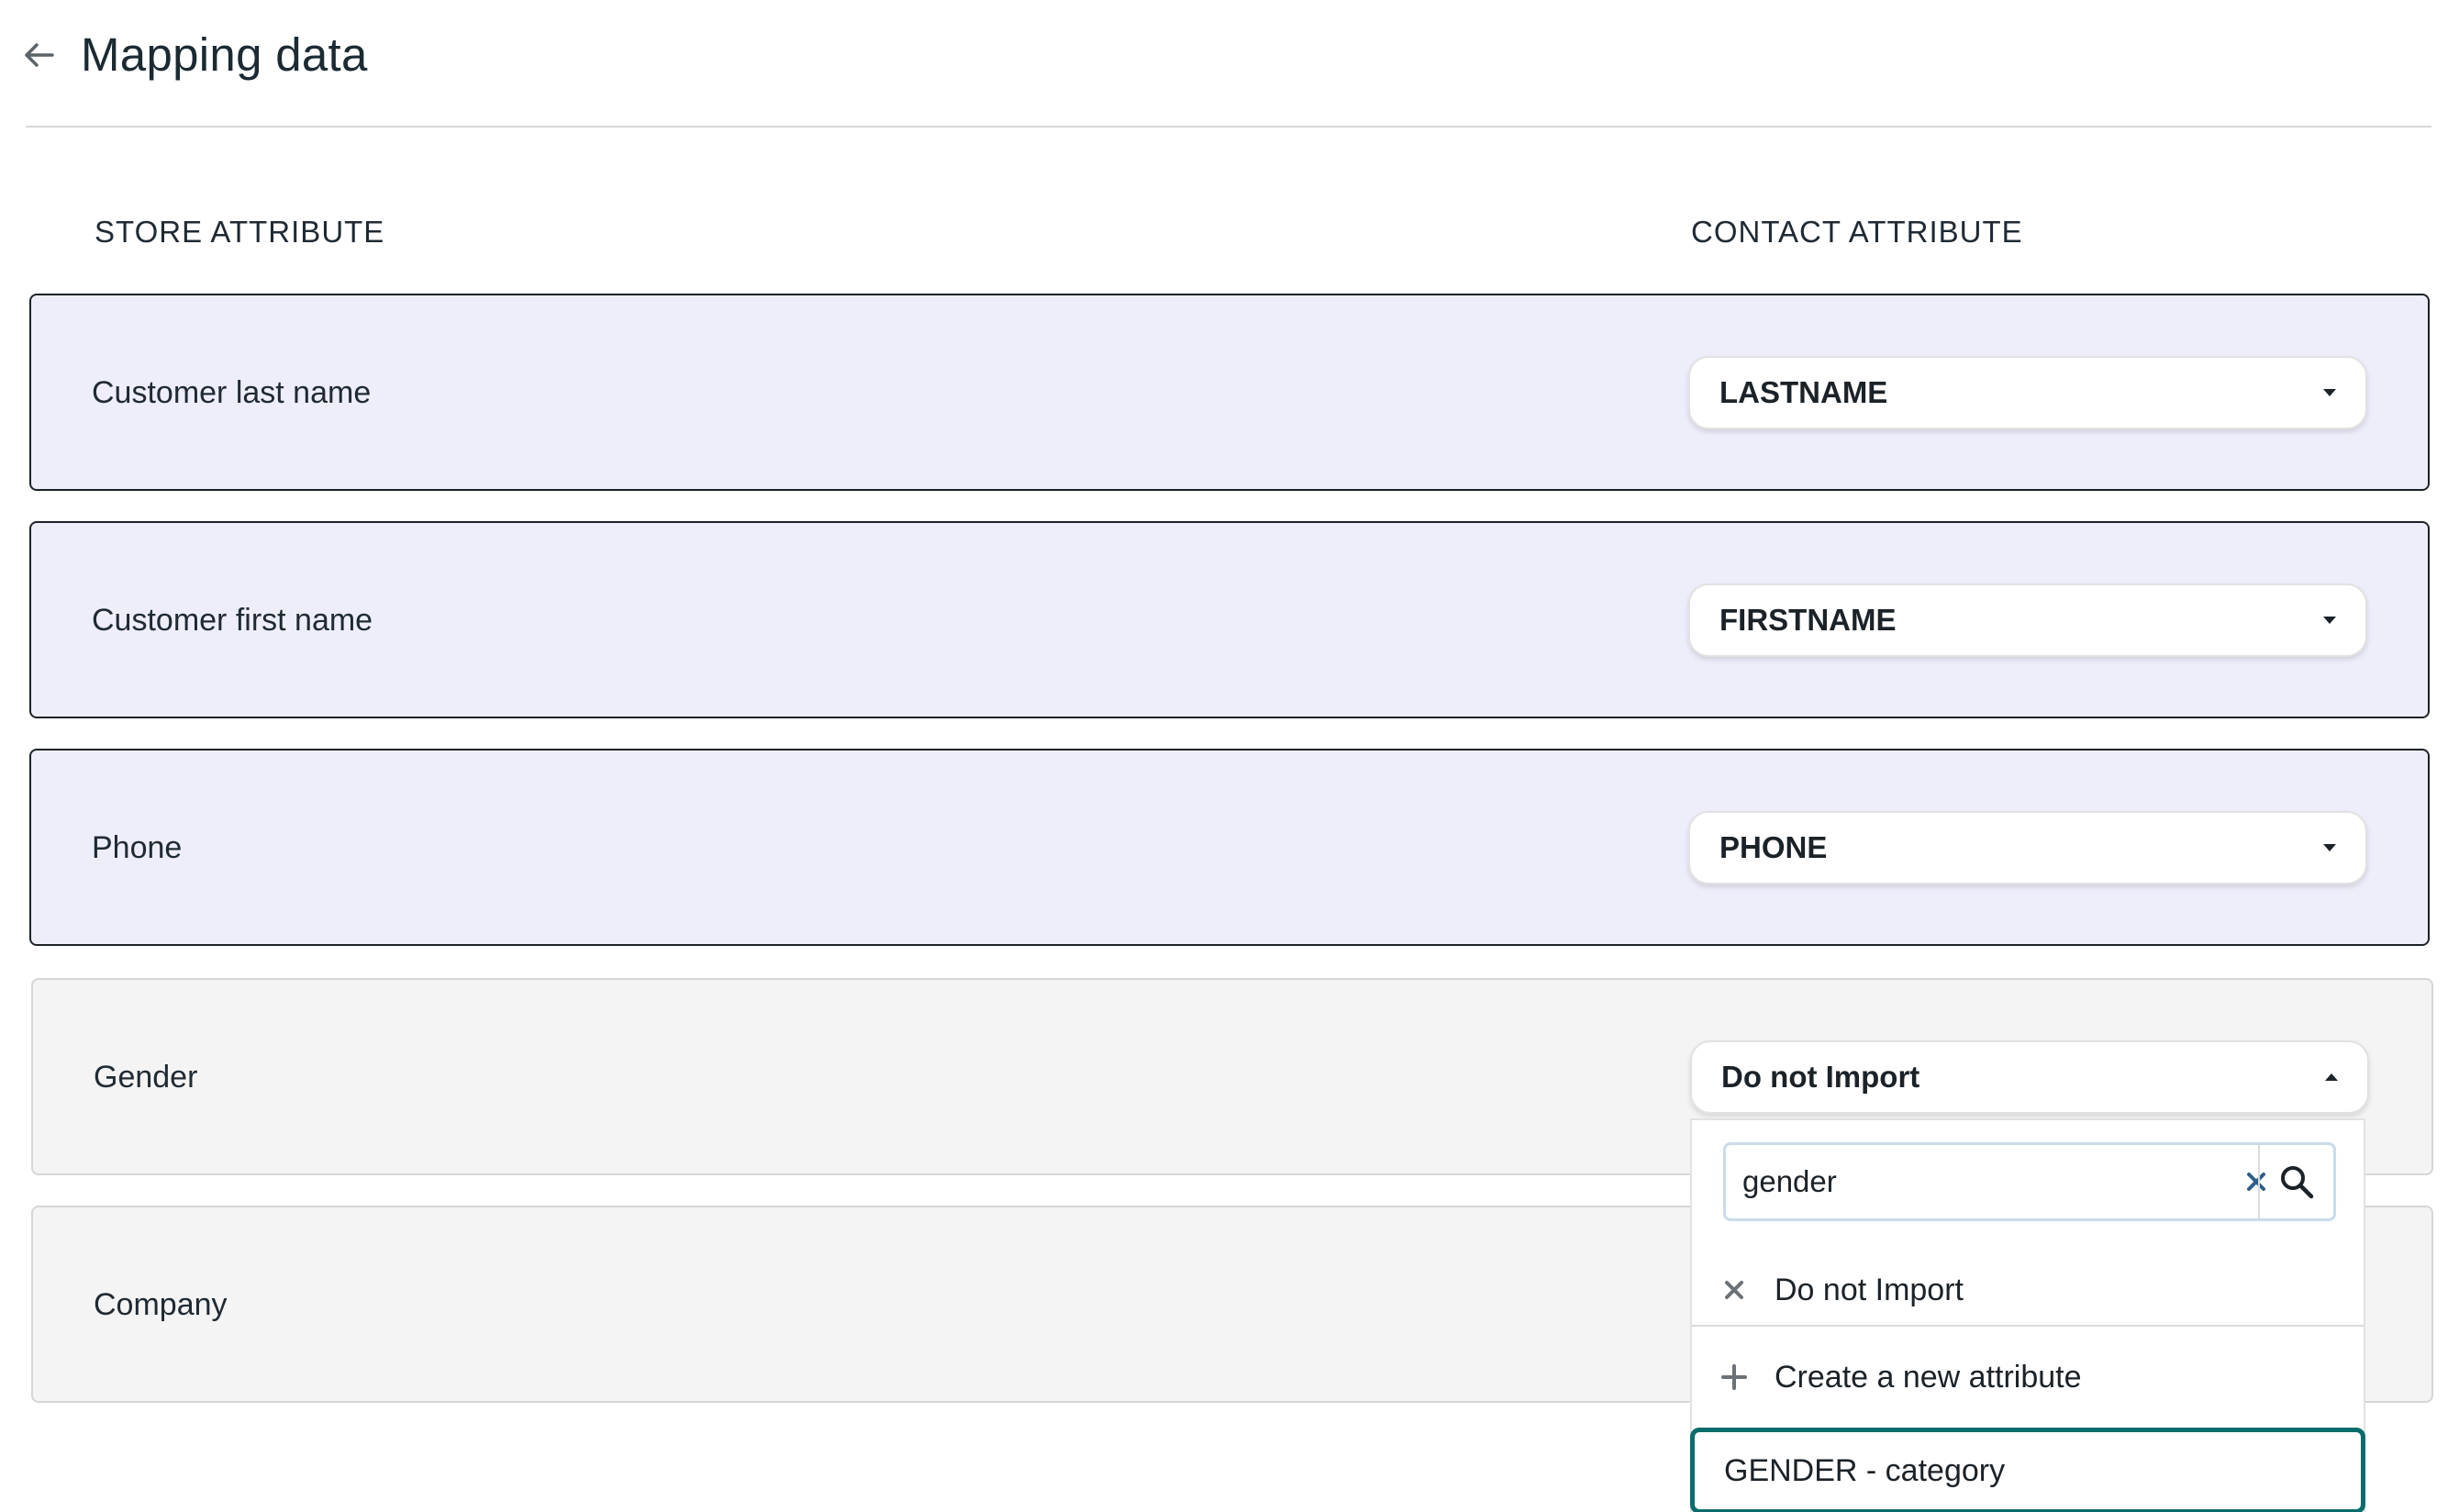 The width and height of the screenshot is (2459, 1512). Describe the element at coordinates (1857, 232) in the screenshot. I see `contact-attribute-column-header: CONTACT ATTRIBUTE` at that location.